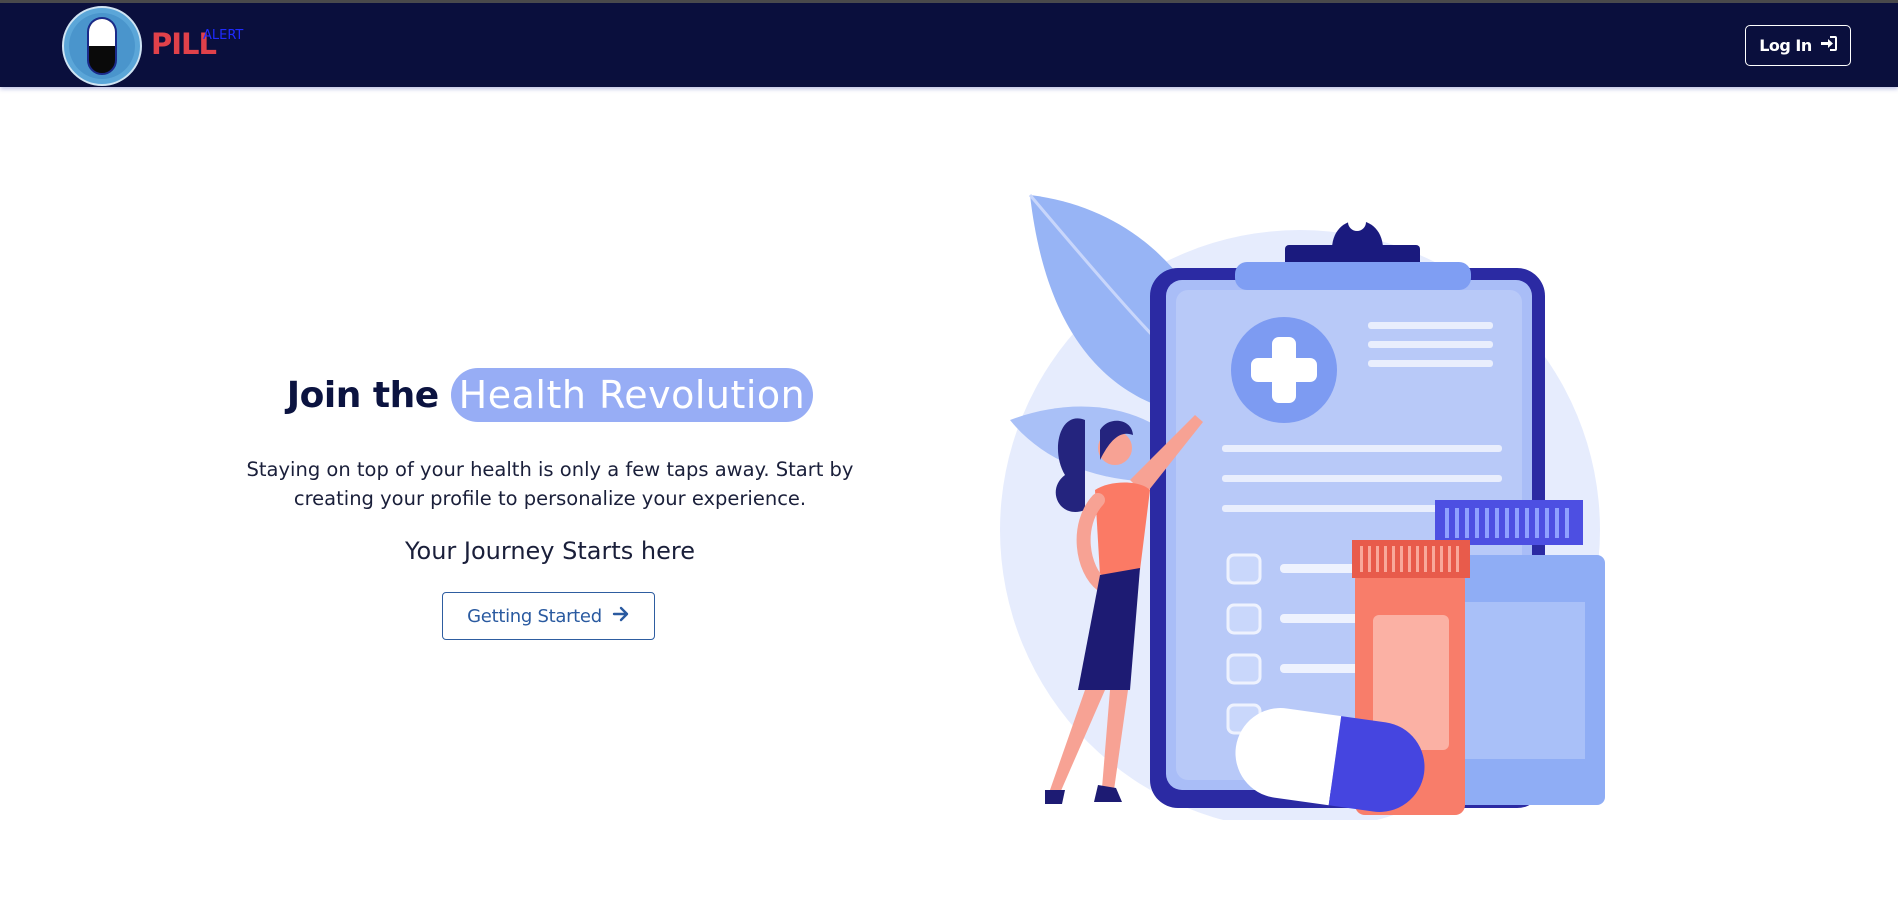  Describe the element at coordinates (1785, 45) in the screenshot. I see `login-label: Log In` at that location.